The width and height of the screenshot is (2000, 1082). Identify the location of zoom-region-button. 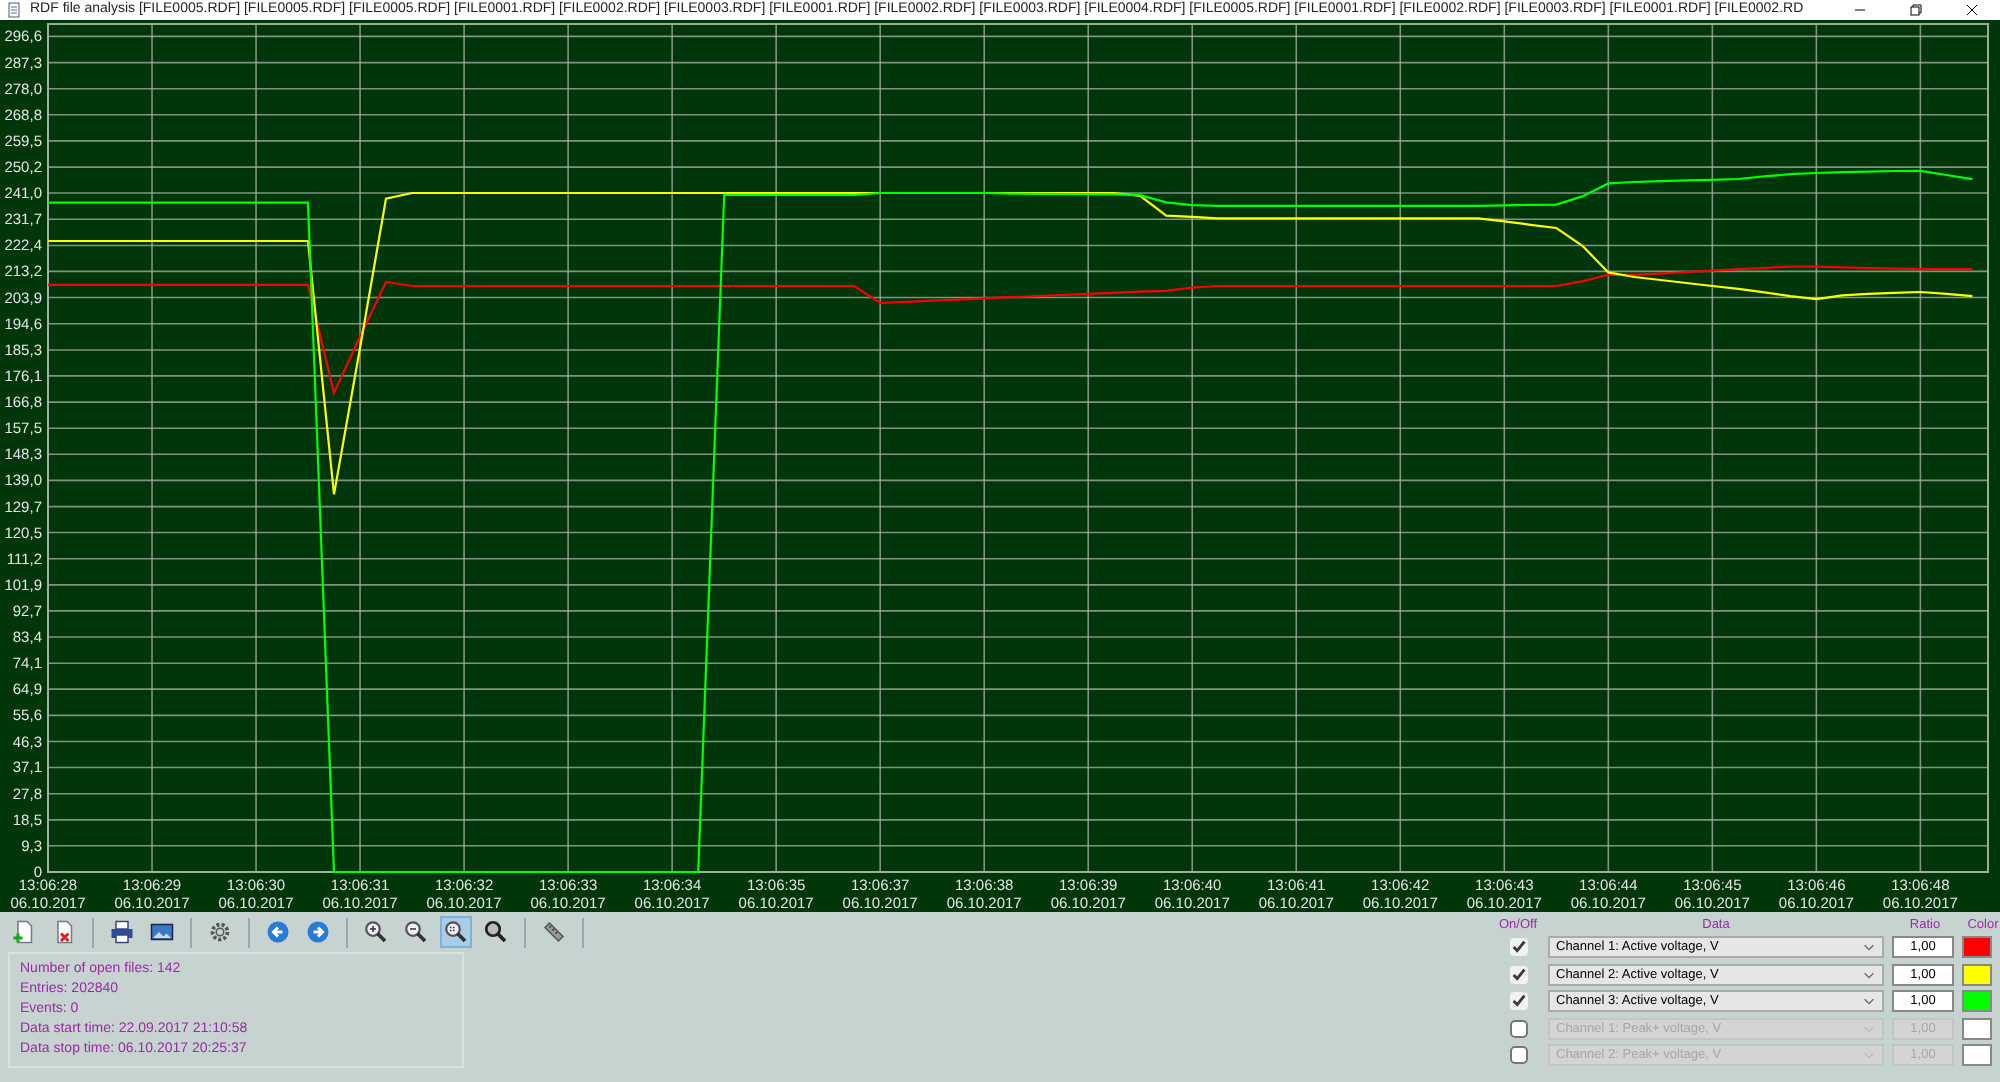
(456, 932).